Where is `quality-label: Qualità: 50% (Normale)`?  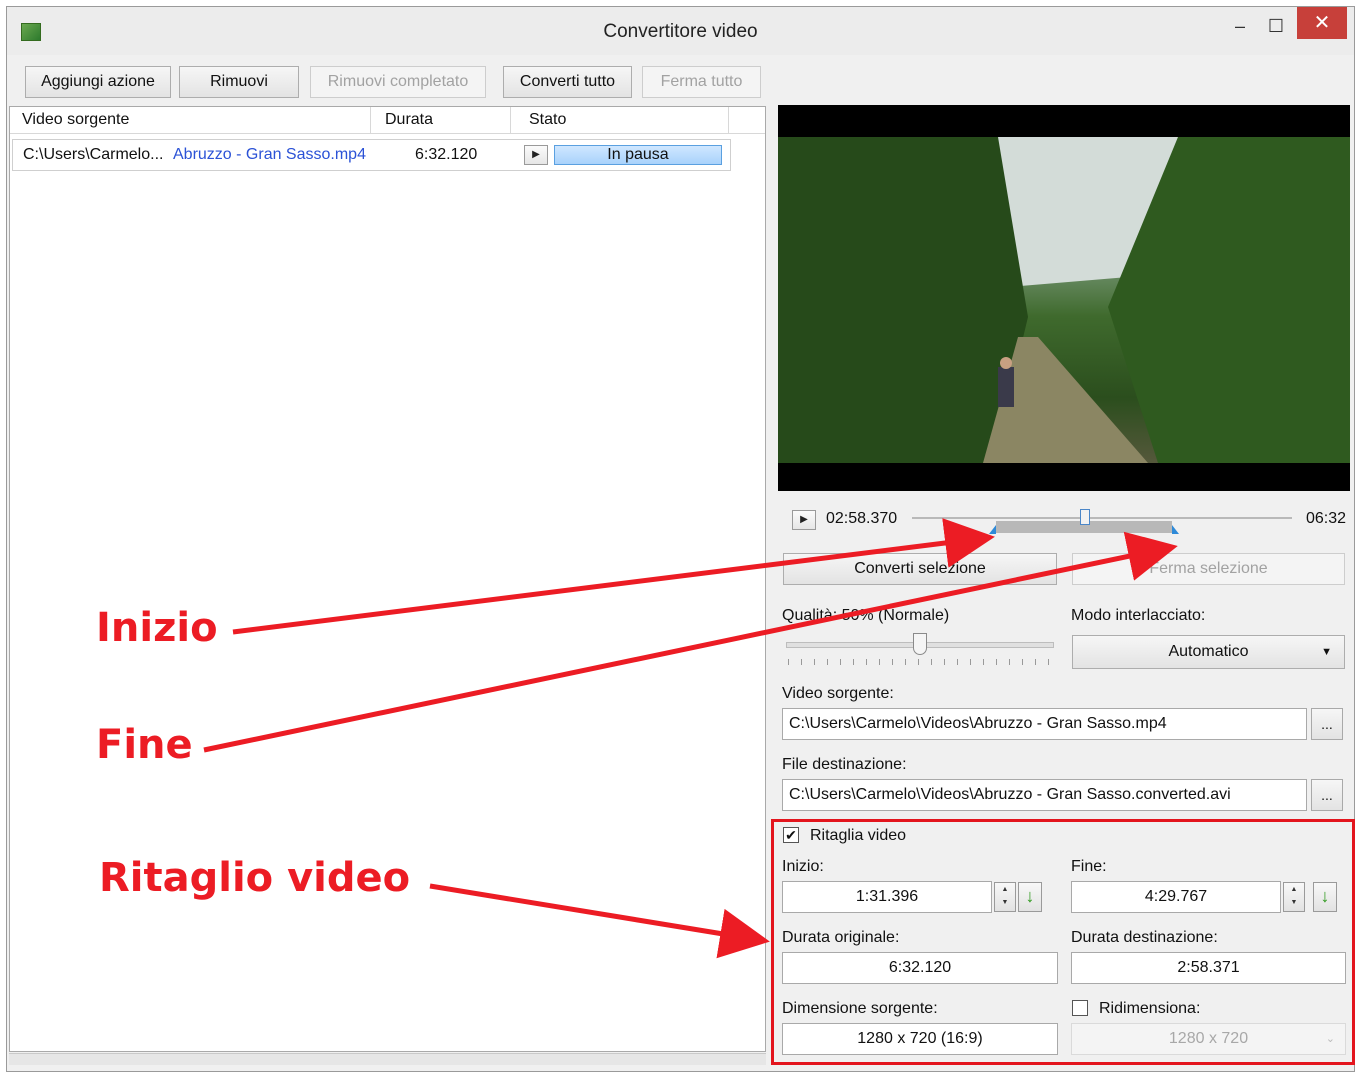
quality-label: Qualità: 50% (Normale) is located at coordinates (866, 615).